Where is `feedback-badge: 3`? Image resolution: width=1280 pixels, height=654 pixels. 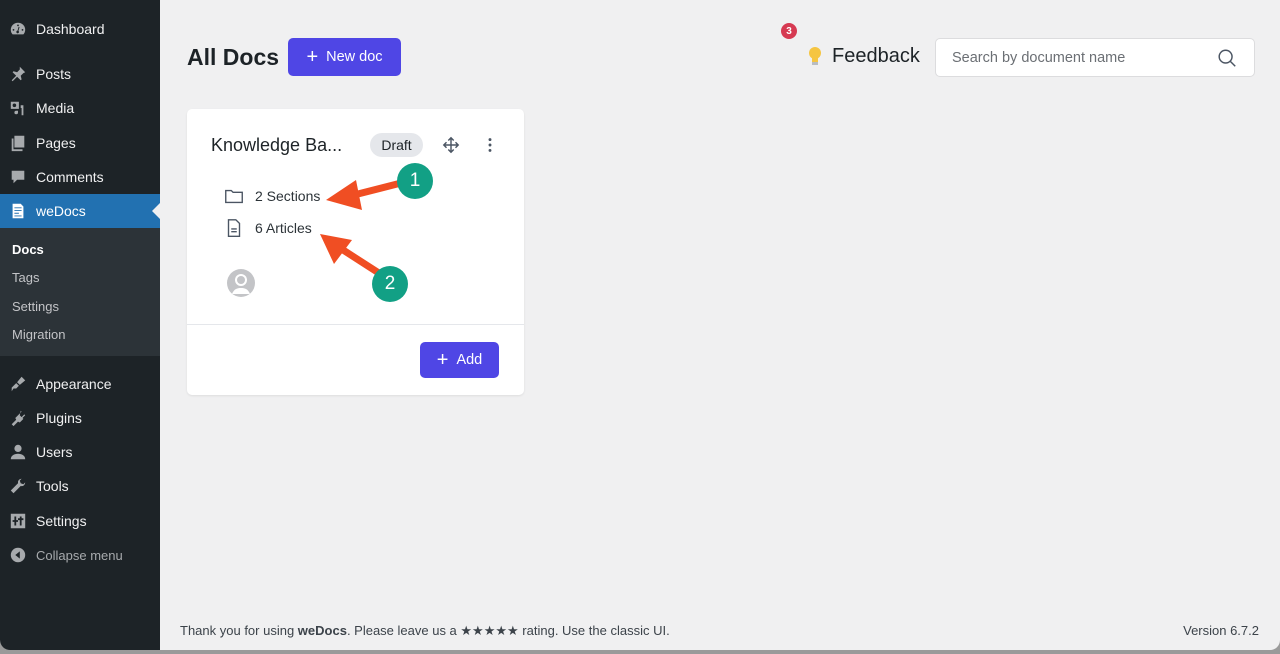 feedback-badge: 3 is located at coordinates (789, 31).